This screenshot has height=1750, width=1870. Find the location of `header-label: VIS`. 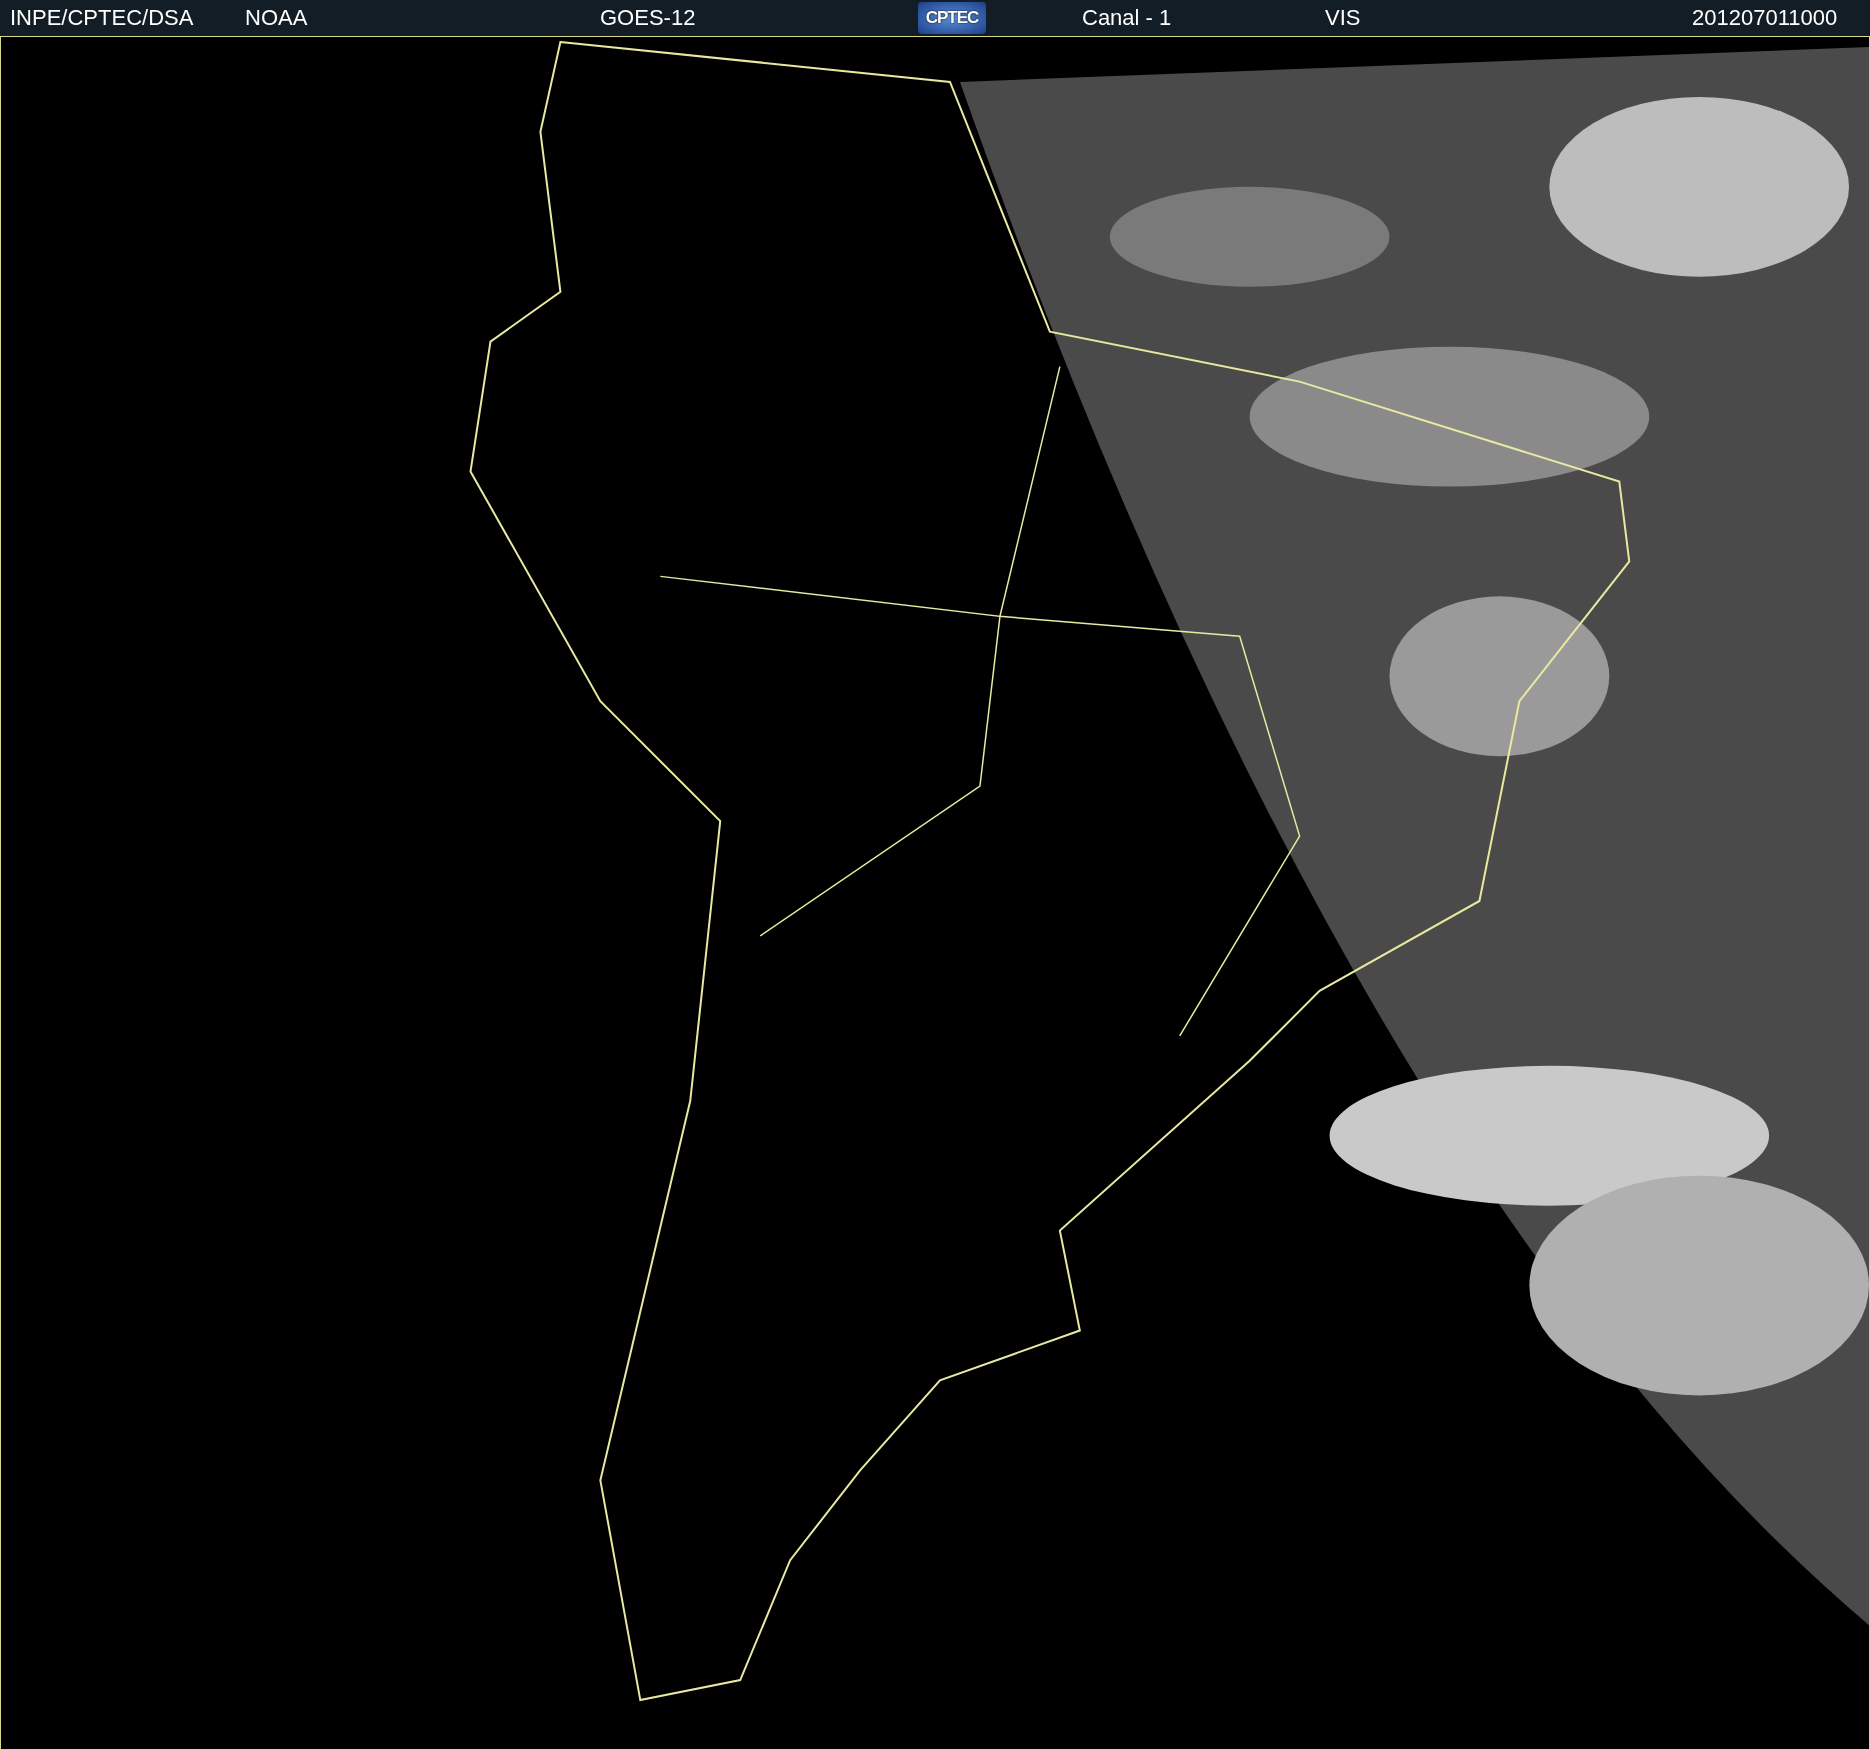

header-label: VIS is located at coordinates (1343, 18).